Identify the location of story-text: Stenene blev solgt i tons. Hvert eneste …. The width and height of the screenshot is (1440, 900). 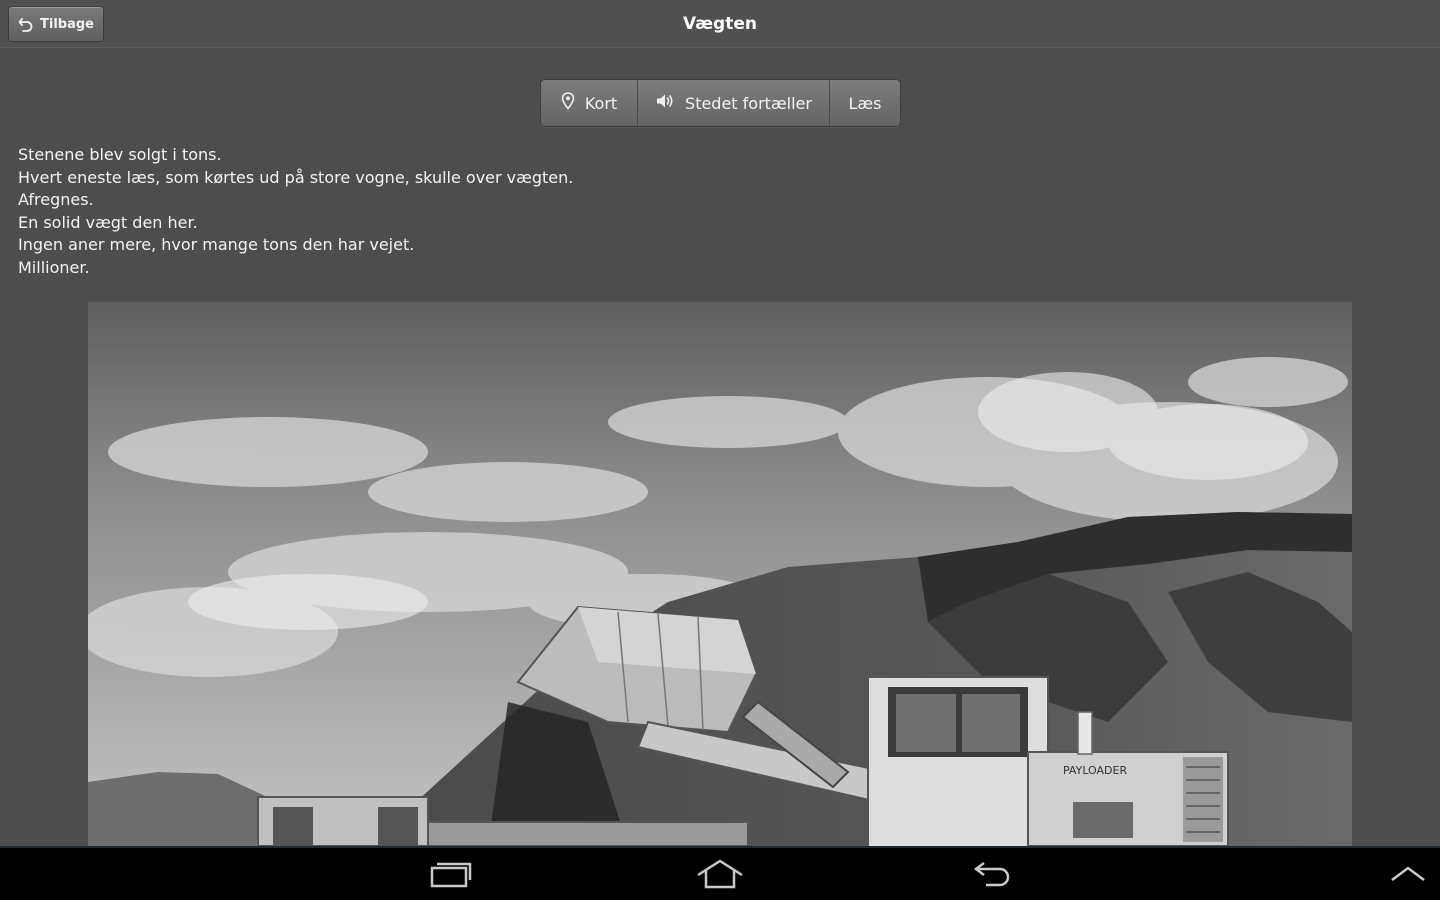
(468, 212).